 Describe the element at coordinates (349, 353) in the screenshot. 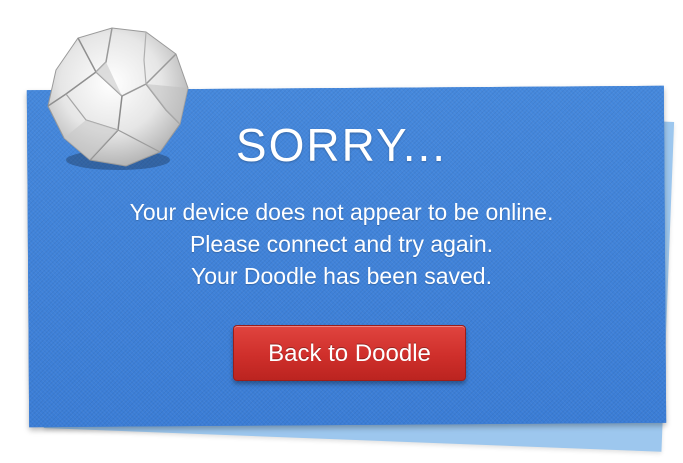

I see `back-to-doodle-button: Back to Doodle` at that location.